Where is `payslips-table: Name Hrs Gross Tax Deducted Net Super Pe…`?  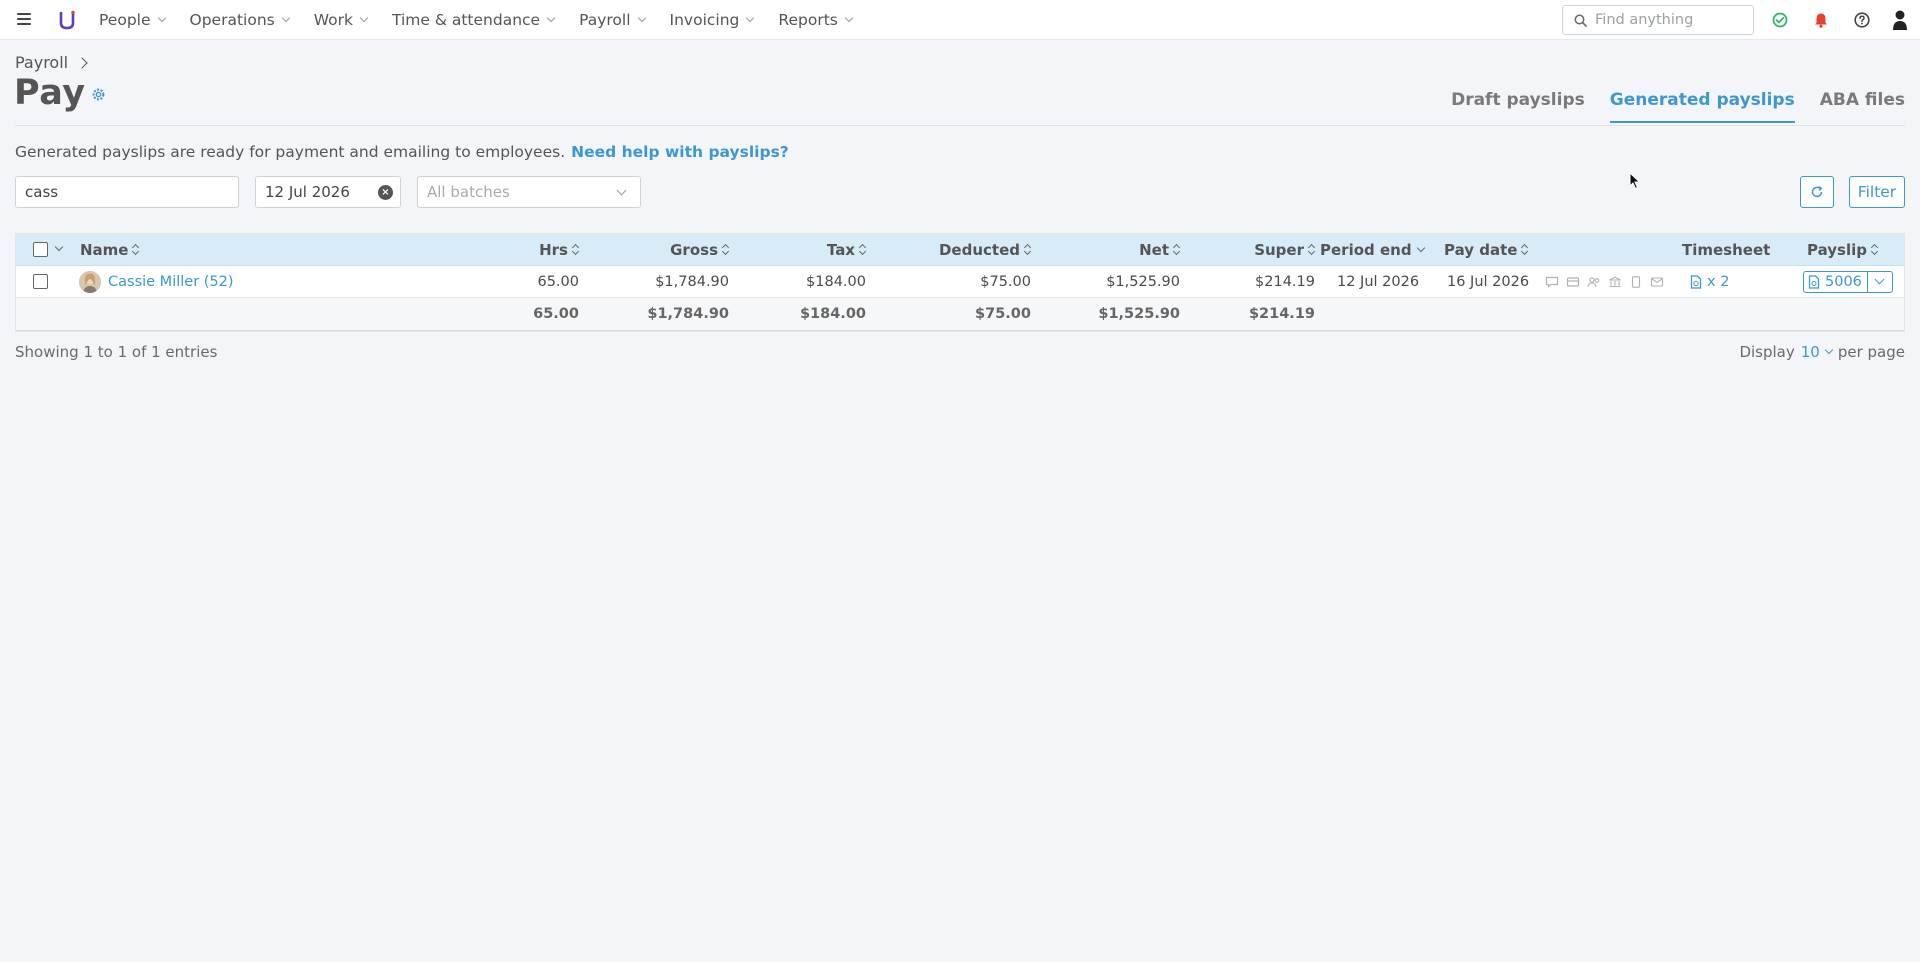 payslips-table: Name Hrs Gross Tax Deducted Net Super Pe… is located at coordinates (960, 282).